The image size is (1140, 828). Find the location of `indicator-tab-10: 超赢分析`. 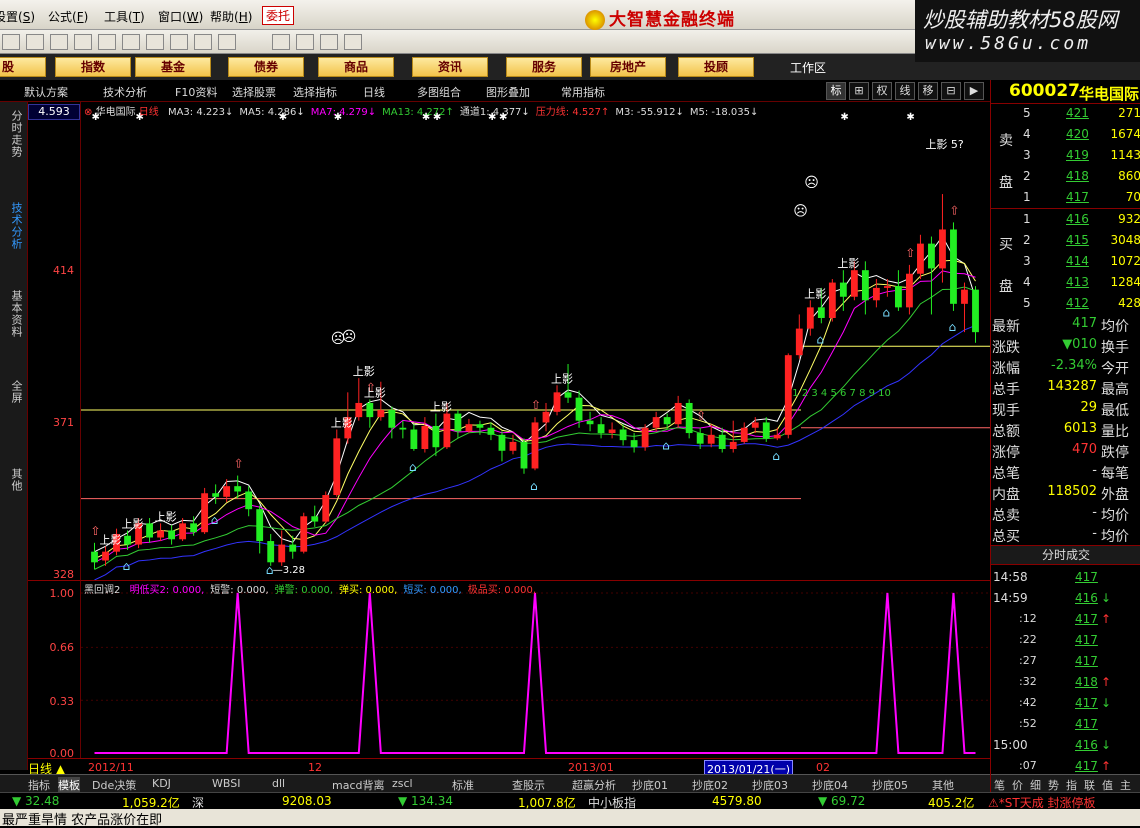

indicator-tab-10: 超赢分析 is located at coordinates (594, 785).